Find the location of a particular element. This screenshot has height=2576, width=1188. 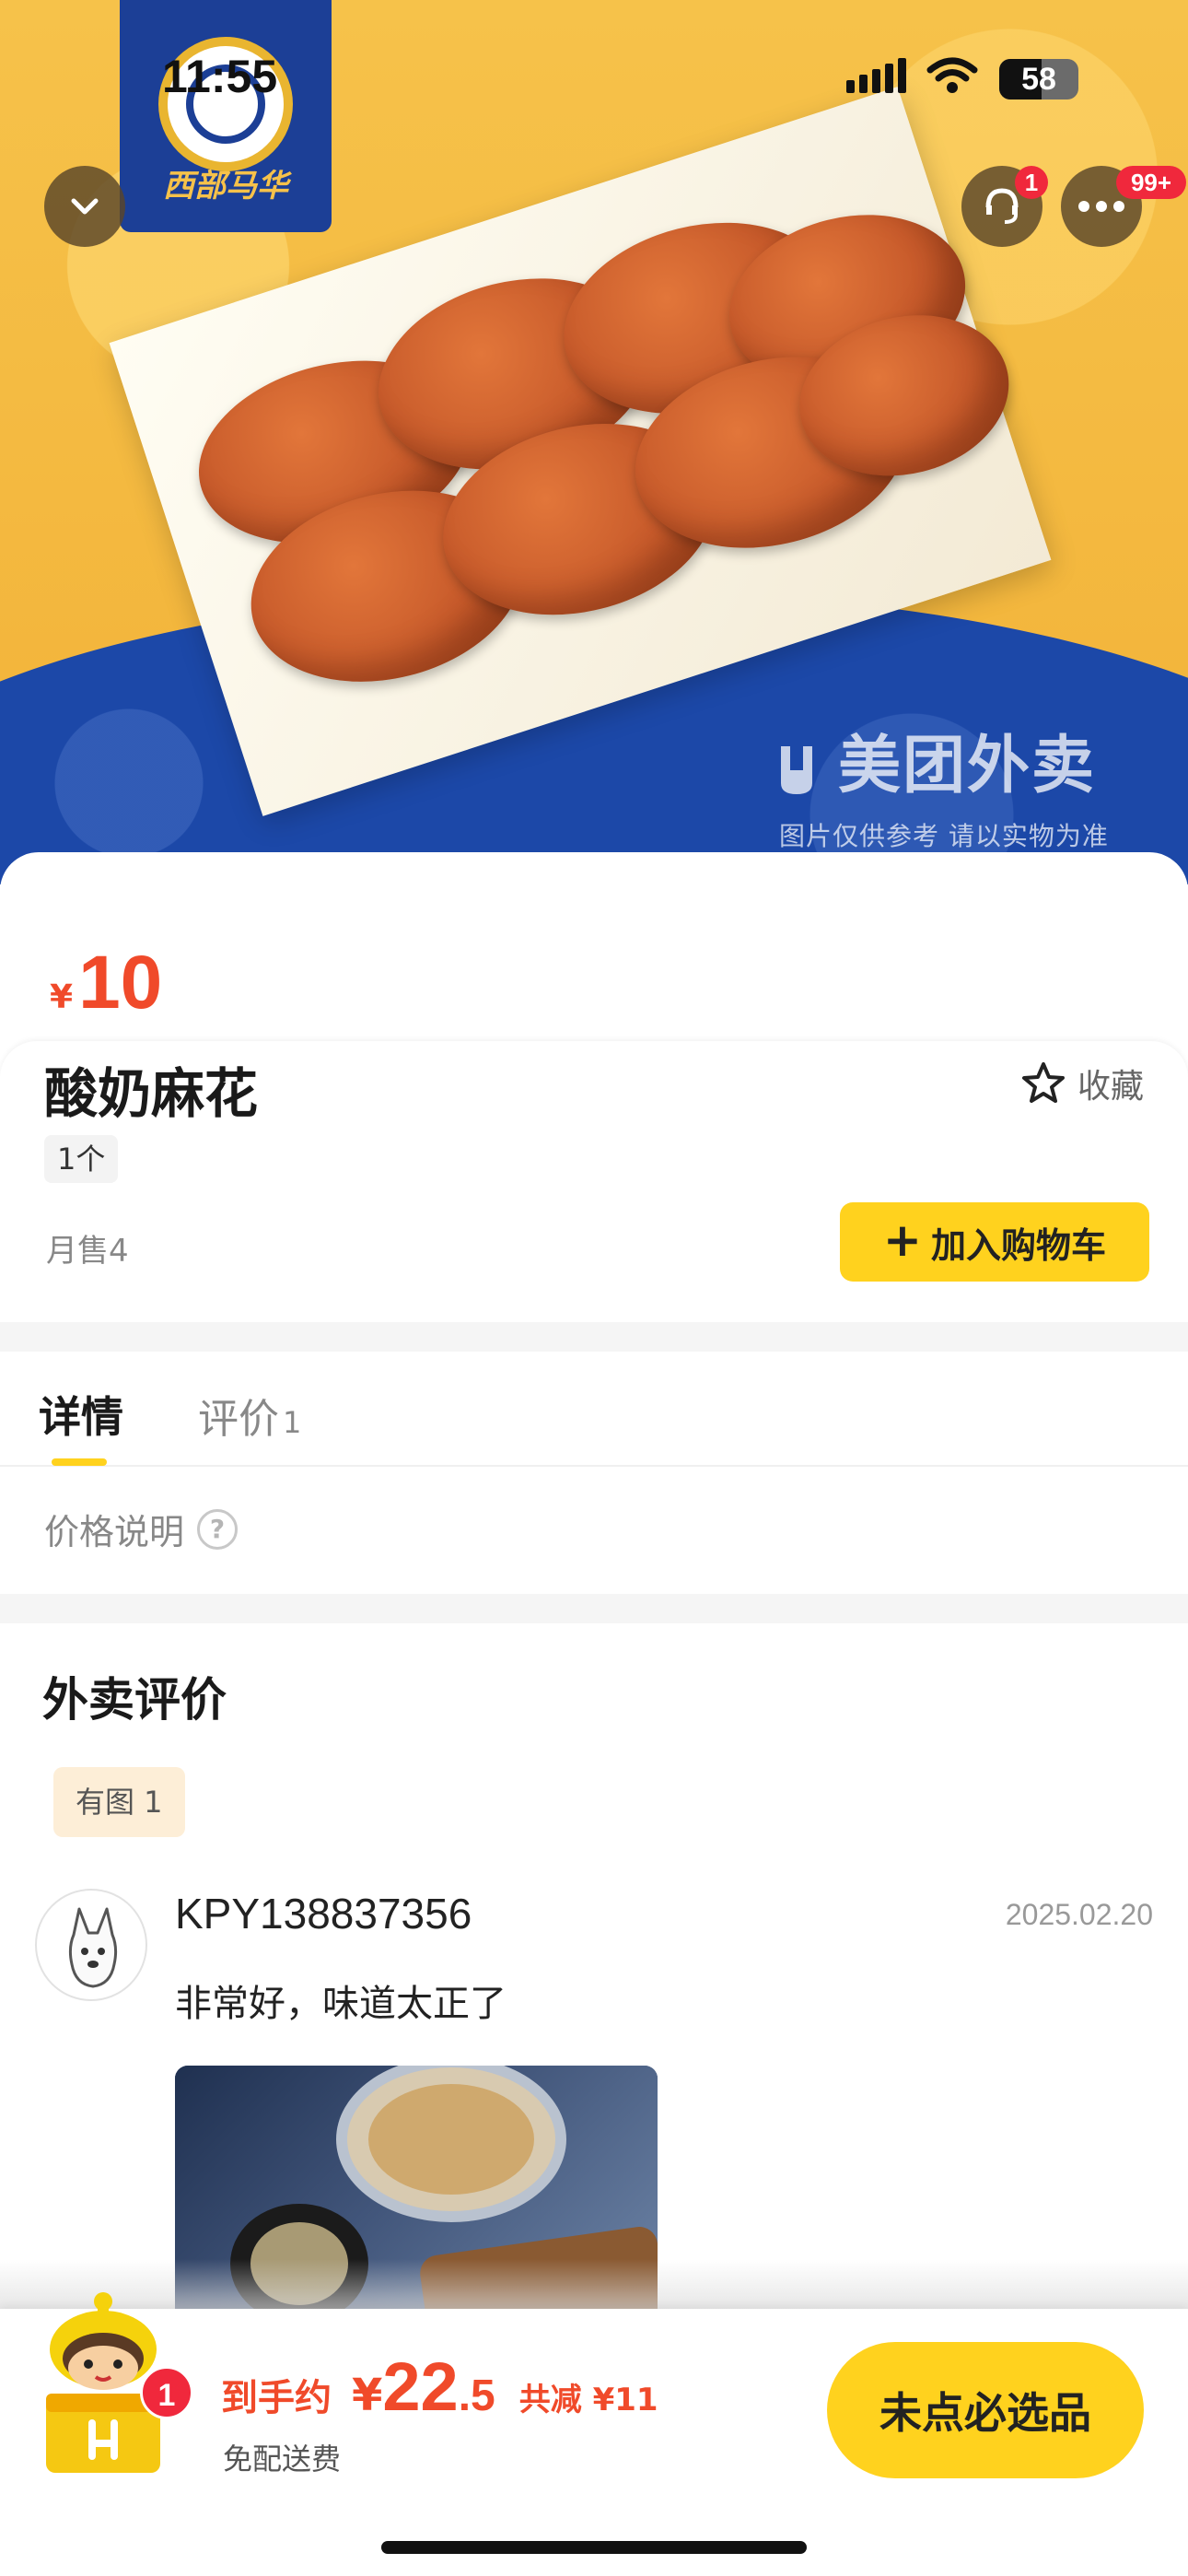

review-username: KPY138837356 is located at coordinates (323, 1914).